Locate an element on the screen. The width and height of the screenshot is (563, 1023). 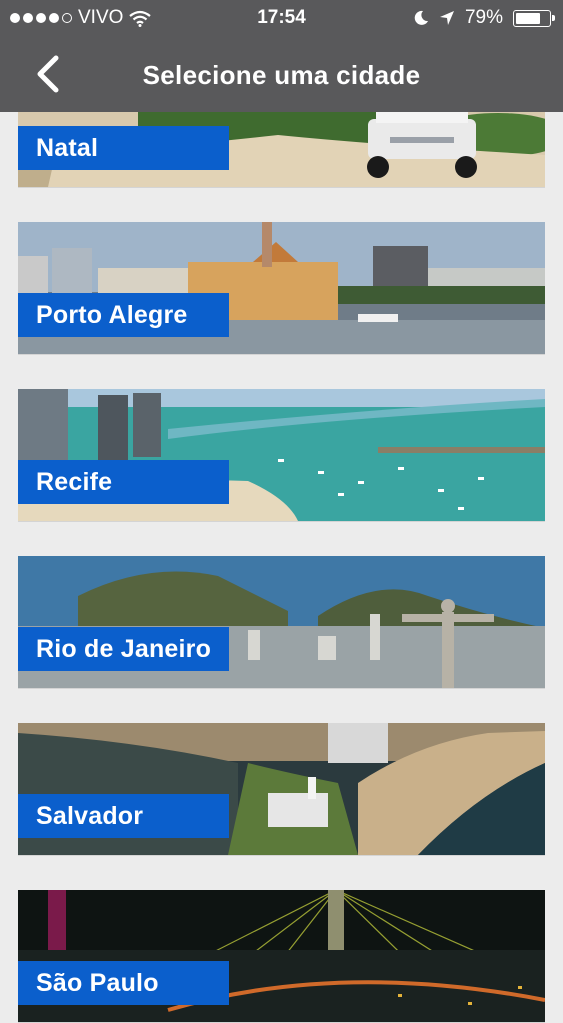
navigation-bar: Selecione uma cidade is located at coordinates (281, 75).